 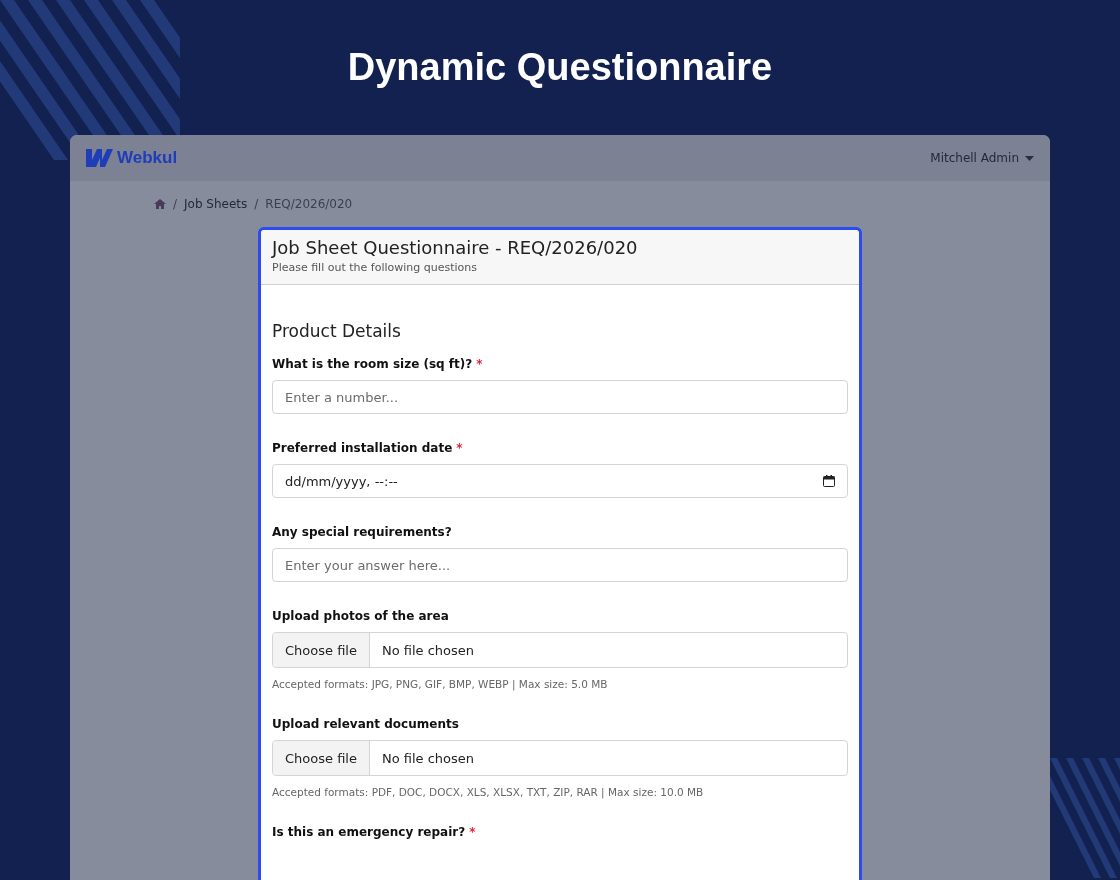 I want to click on page-title: Dynamic Questionnaire, so click(x=560, y=67).